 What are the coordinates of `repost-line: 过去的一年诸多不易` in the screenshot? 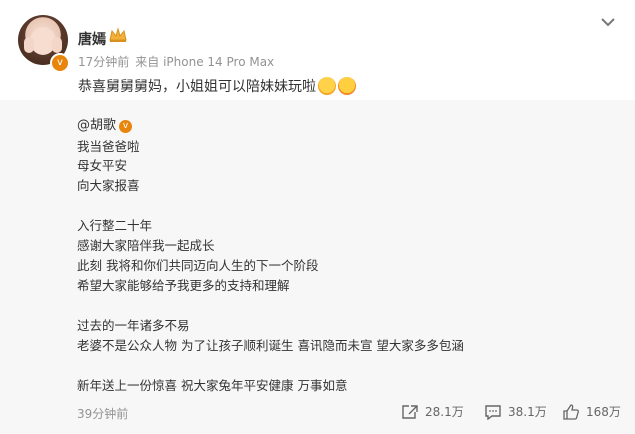 It's located at (133, 325).